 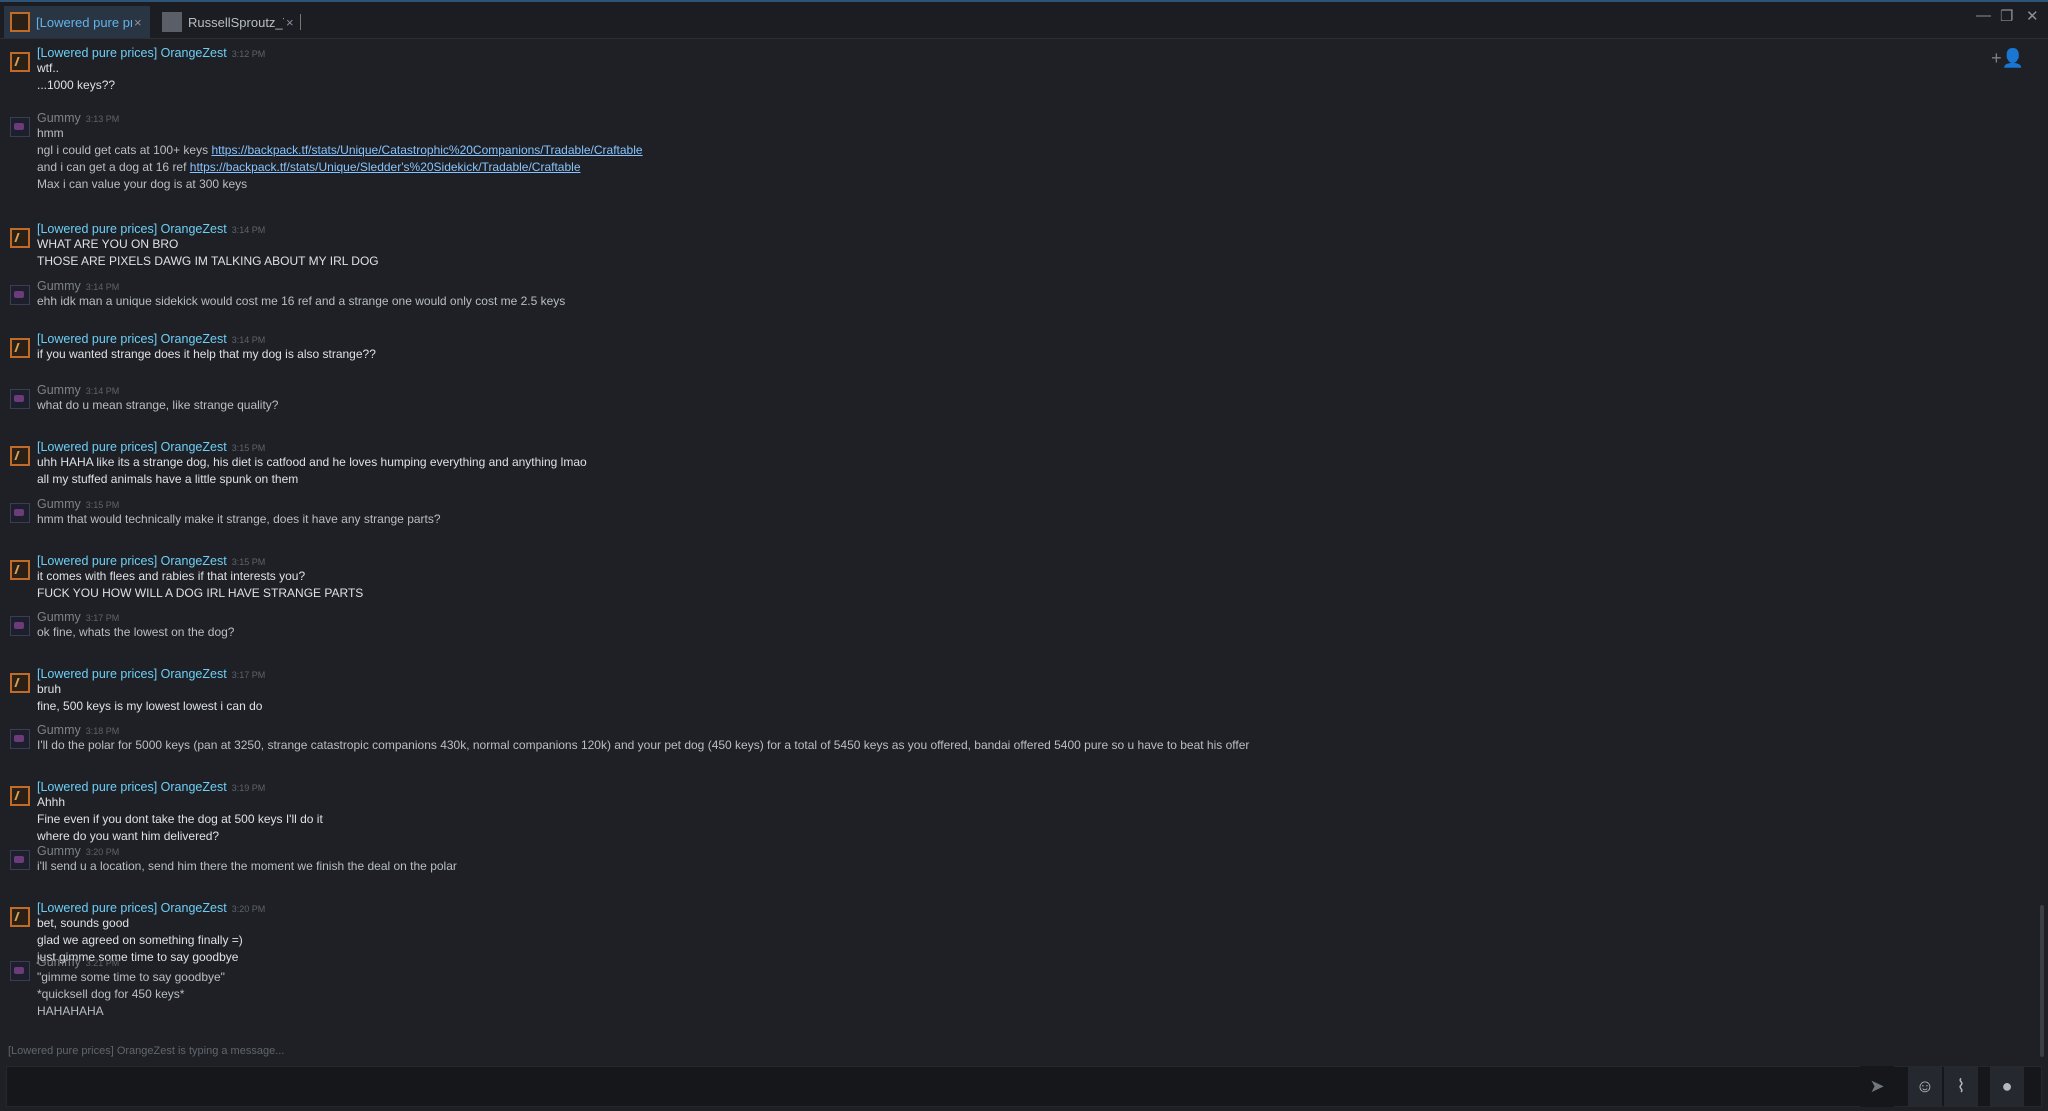 I want to click on message-header: Gummy 3:13 PM, so click(x=340, y=118).